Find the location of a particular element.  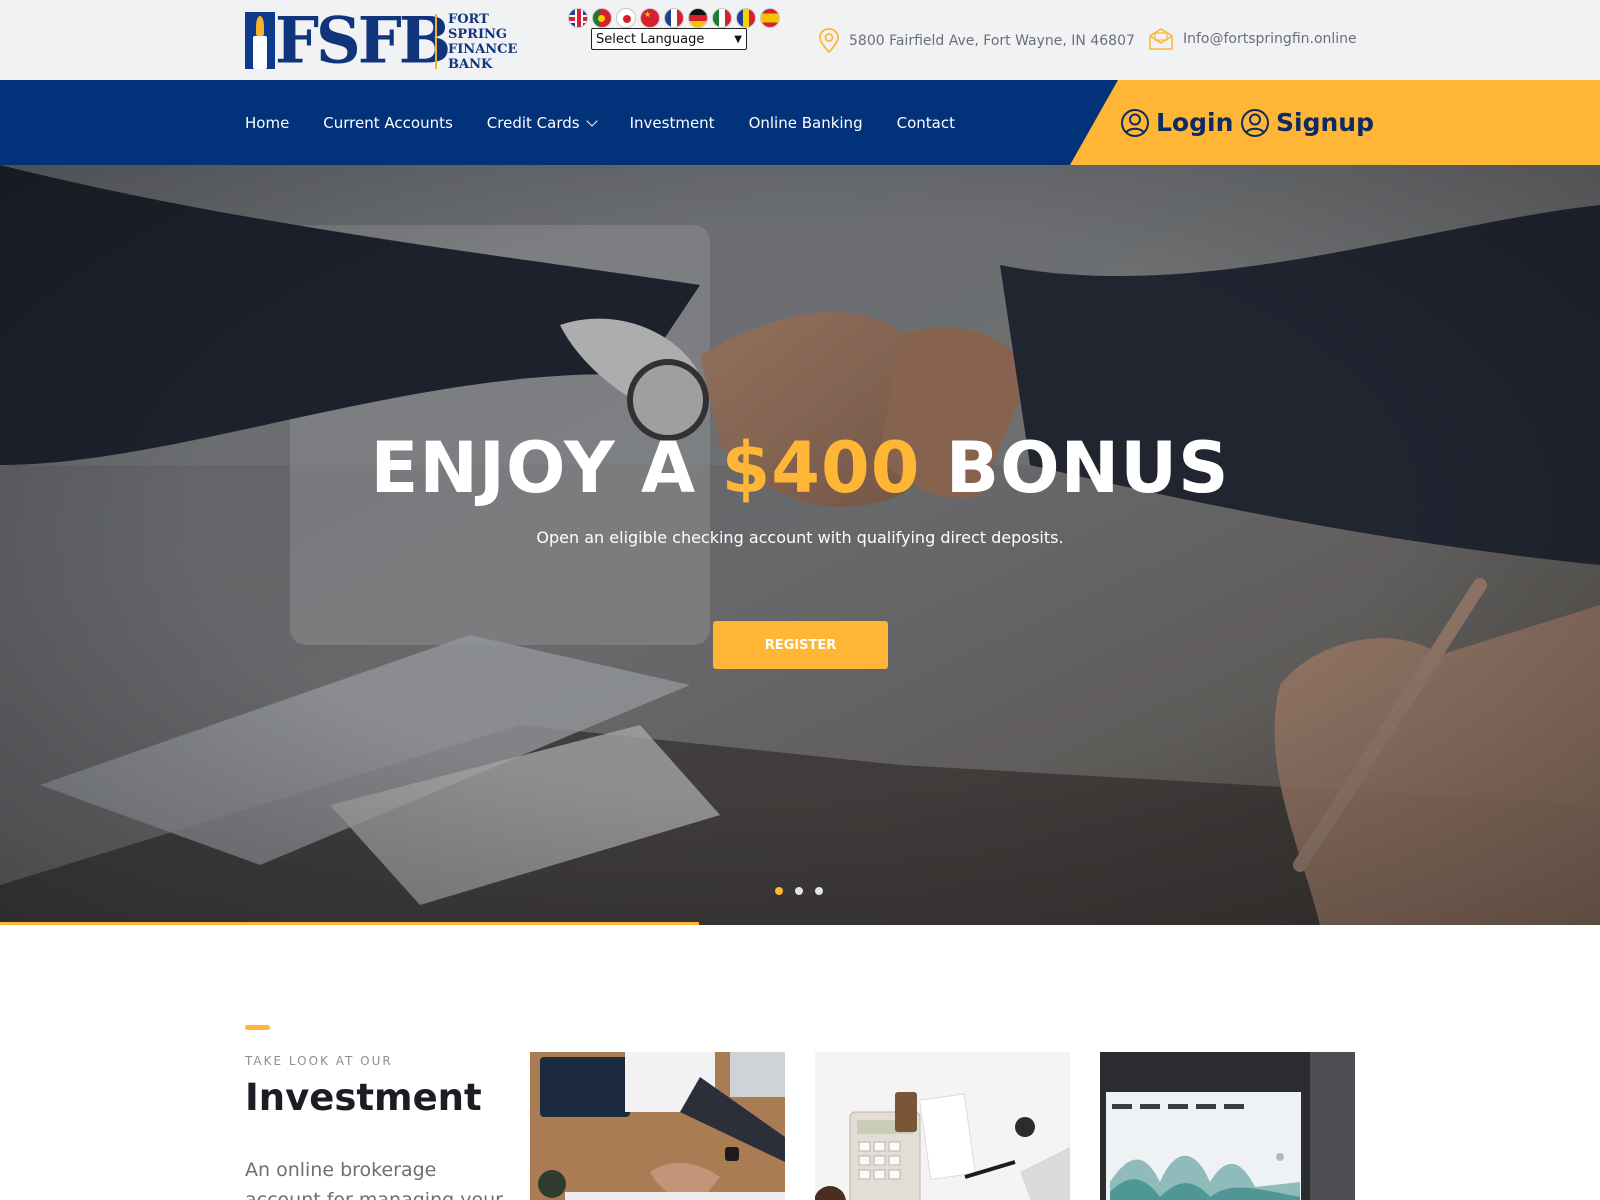

chinese-flag-icon is located at coordinates (650, 18).